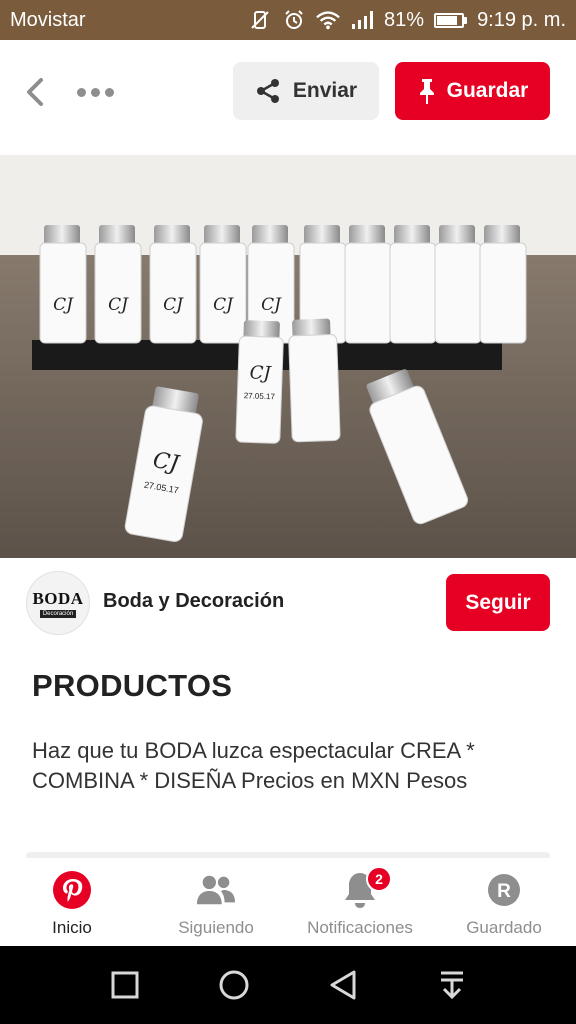 The height and width of the screenshot is (1024, 576). I want to click on pinterest-icon, so click(72, 890).